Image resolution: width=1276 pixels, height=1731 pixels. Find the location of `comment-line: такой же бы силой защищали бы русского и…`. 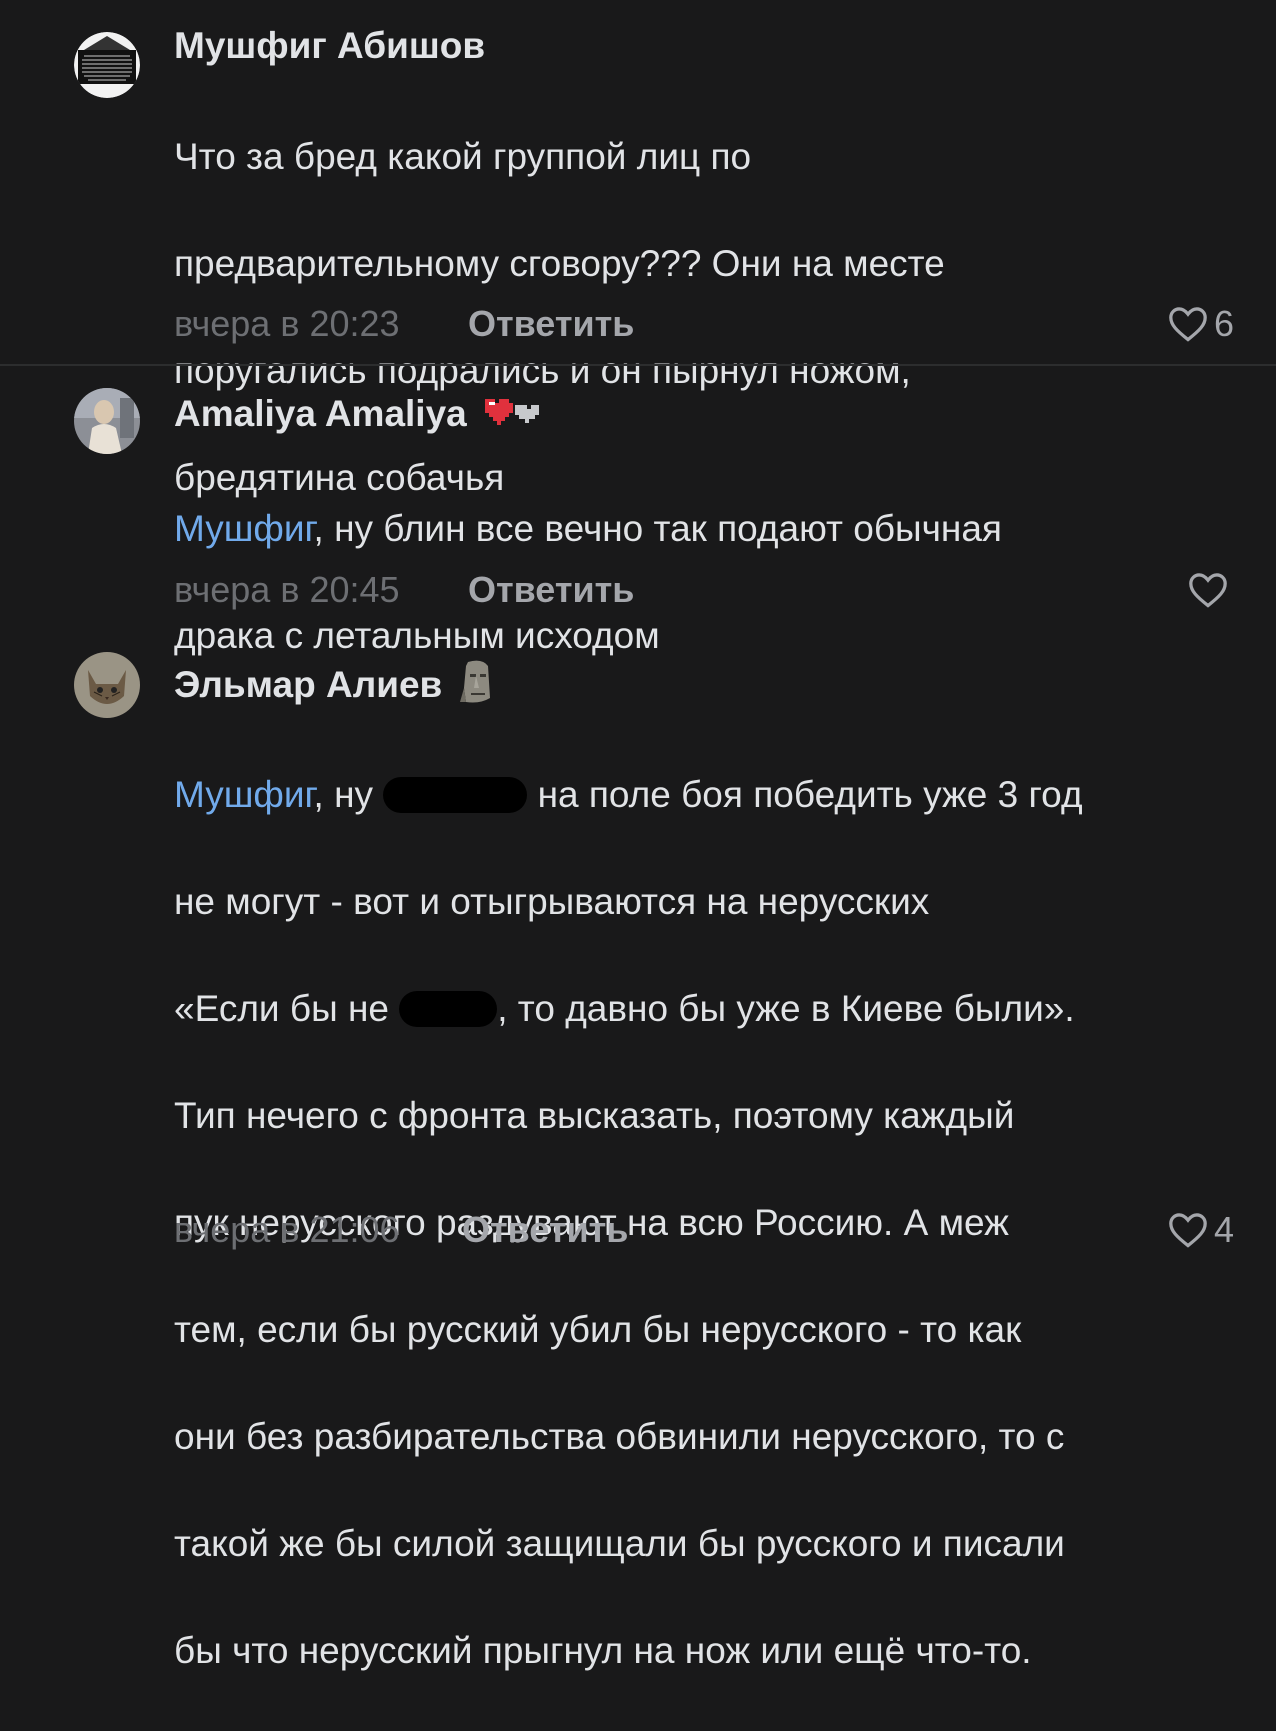

comment-line: такой же бы силой защищали бы русского и… is located at coordinates (619, 1543).